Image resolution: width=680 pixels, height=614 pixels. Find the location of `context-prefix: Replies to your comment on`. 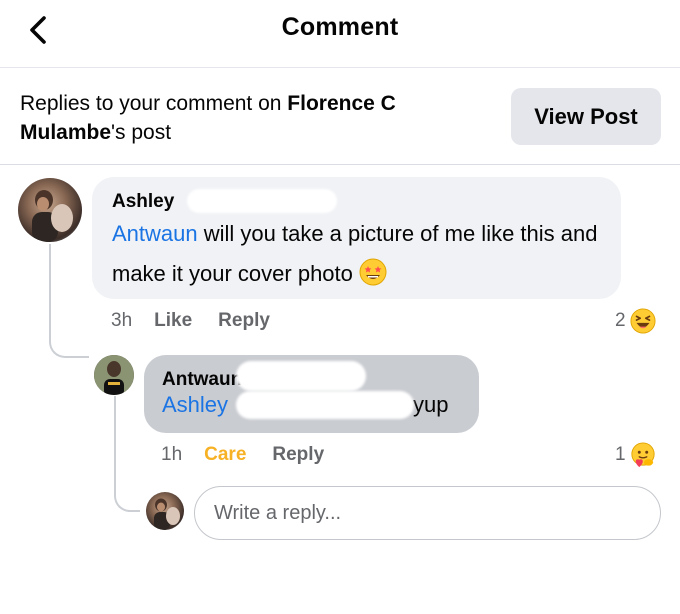

context-prefix: Replies to your comment on is located at coordinates (154, 103).